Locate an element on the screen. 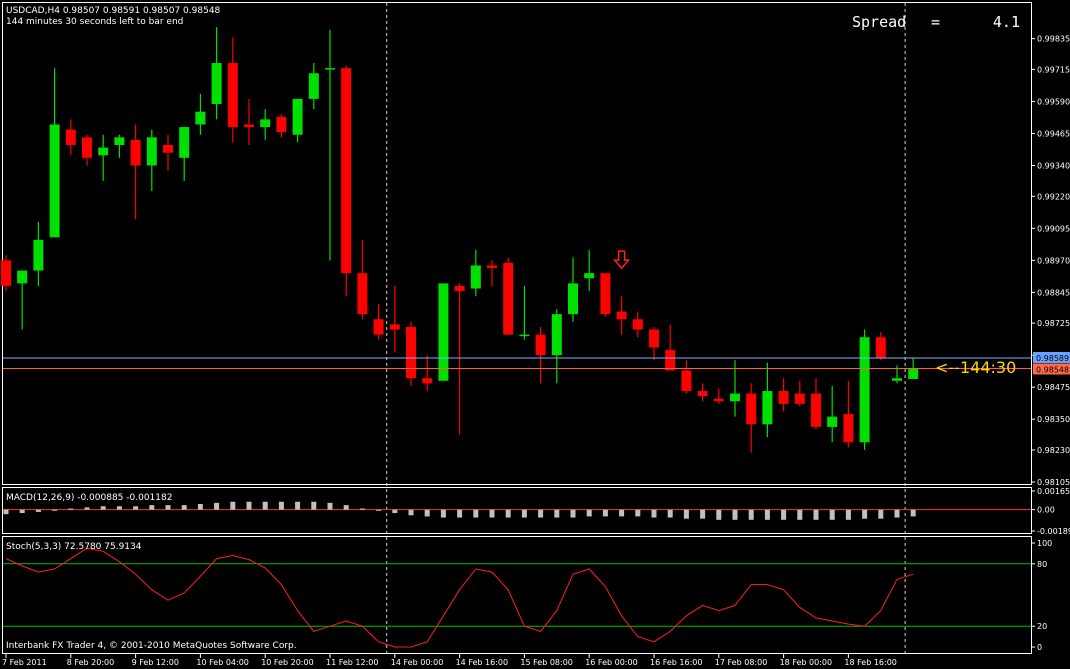 The image size is (1070, 669). stochastic-axis: 100 80 20 0 is located at coordinates (1041, 595).